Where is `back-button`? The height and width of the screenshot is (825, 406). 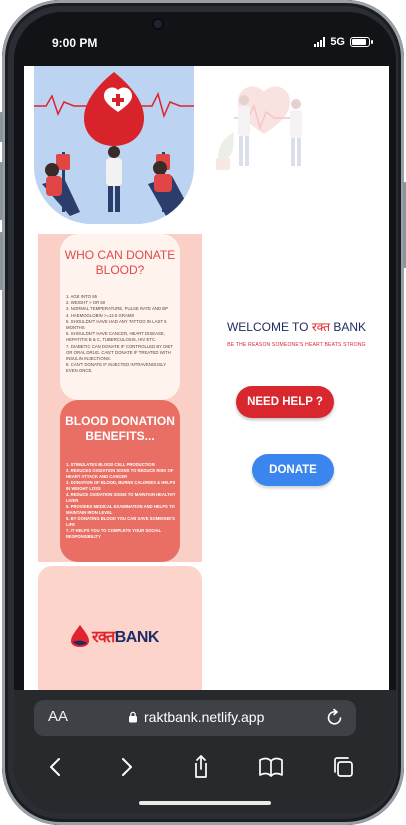
back-button is located at coordinates (55, 767).